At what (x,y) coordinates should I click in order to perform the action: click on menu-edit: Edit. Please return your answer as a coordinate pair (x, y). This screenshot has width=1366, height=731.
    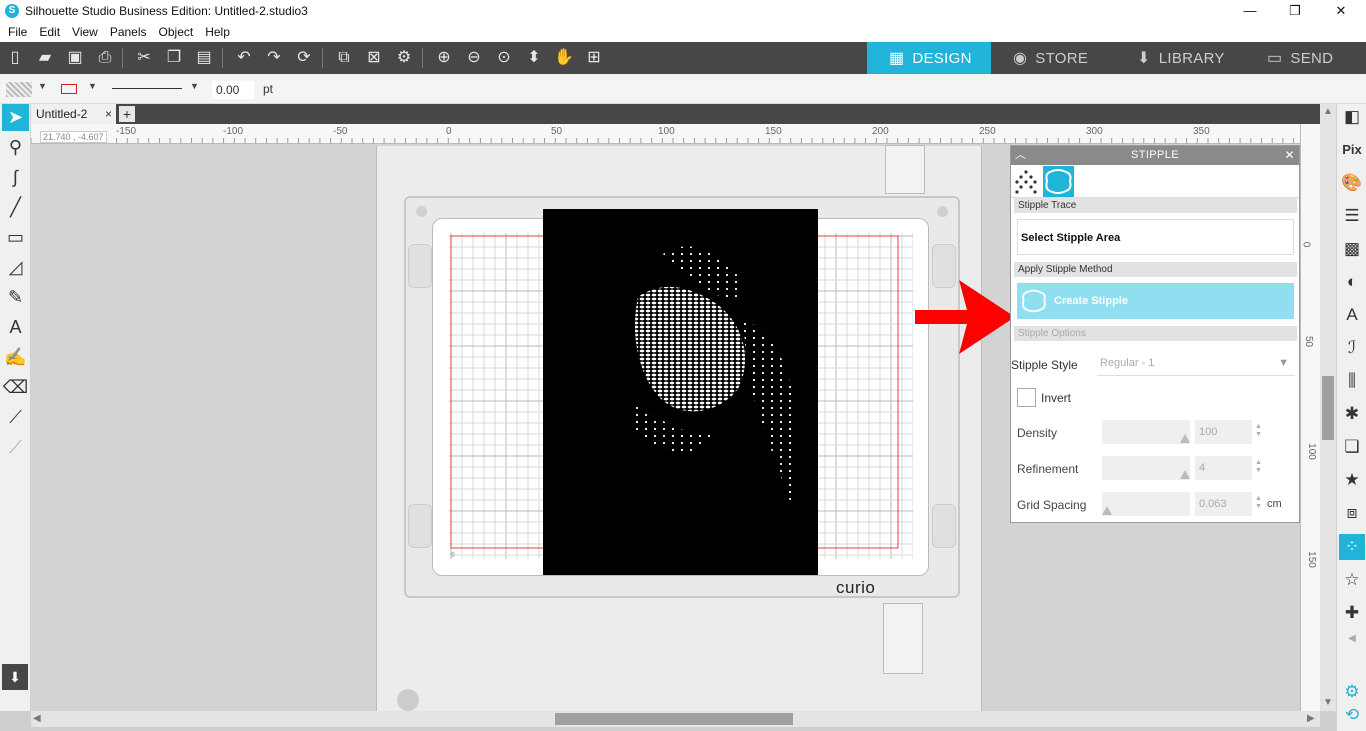
    Looking at the image, I should click on (49, 32).